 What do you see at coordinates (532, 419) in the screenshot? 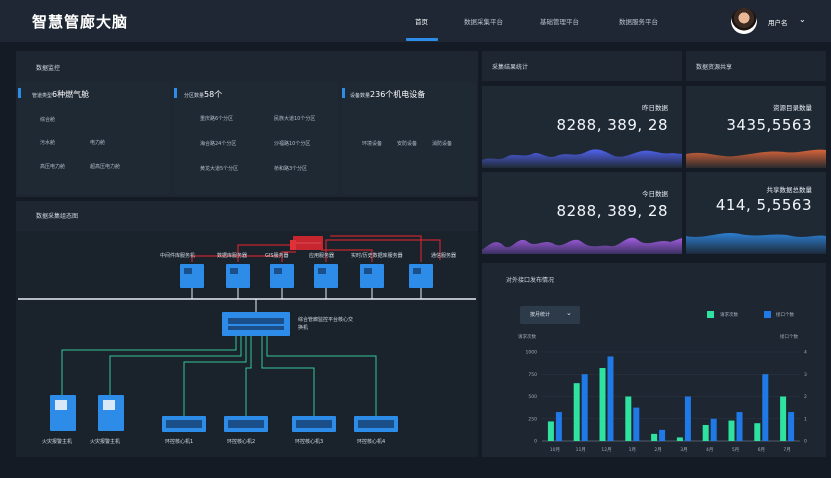
I see `y-tick-label-left: 250` at bounding box center [532, 419].